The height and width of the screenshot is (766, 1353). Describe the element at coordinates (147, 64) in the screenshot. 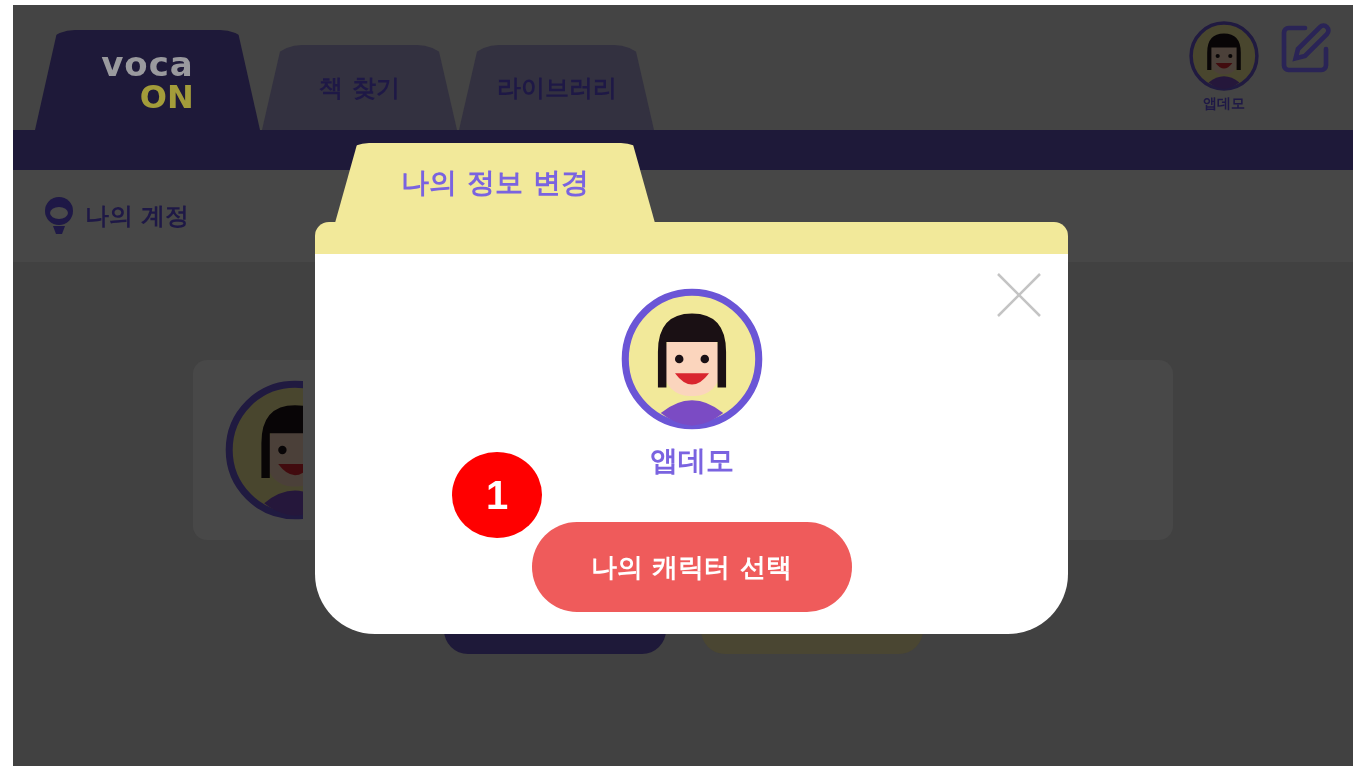

I see `logo-text: voca` at that location.